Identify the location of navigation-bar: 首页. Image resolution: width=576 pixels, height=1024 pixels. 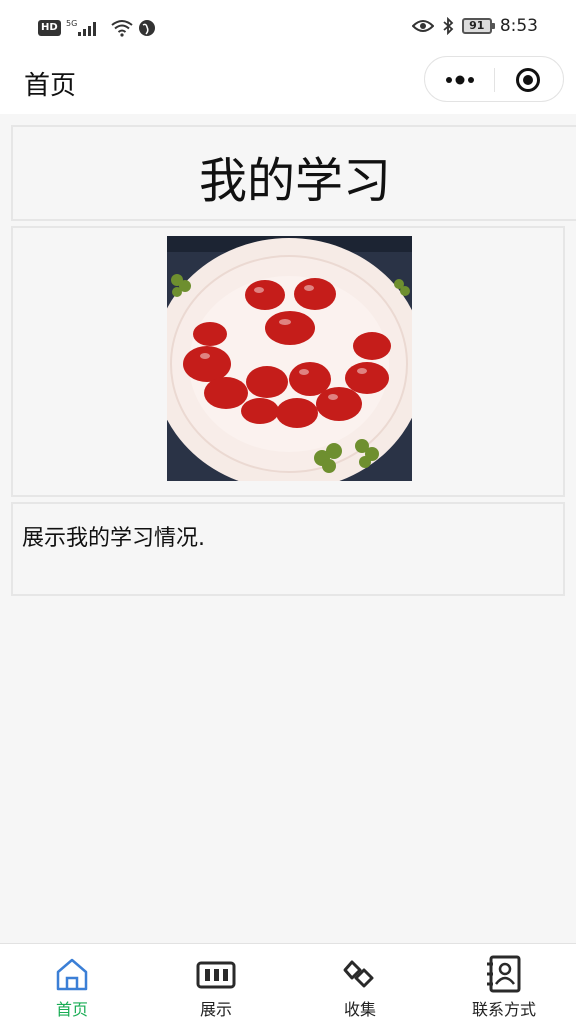
(288, 85).